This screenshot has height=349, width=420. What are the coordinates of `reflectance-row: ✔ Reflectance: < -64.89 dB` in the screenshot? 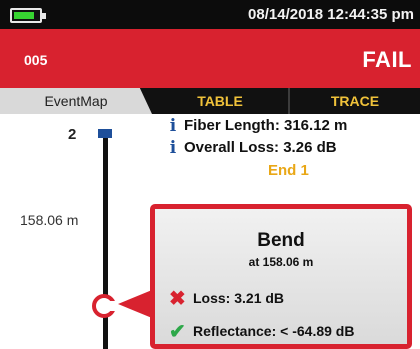 It's located at (261, 331).